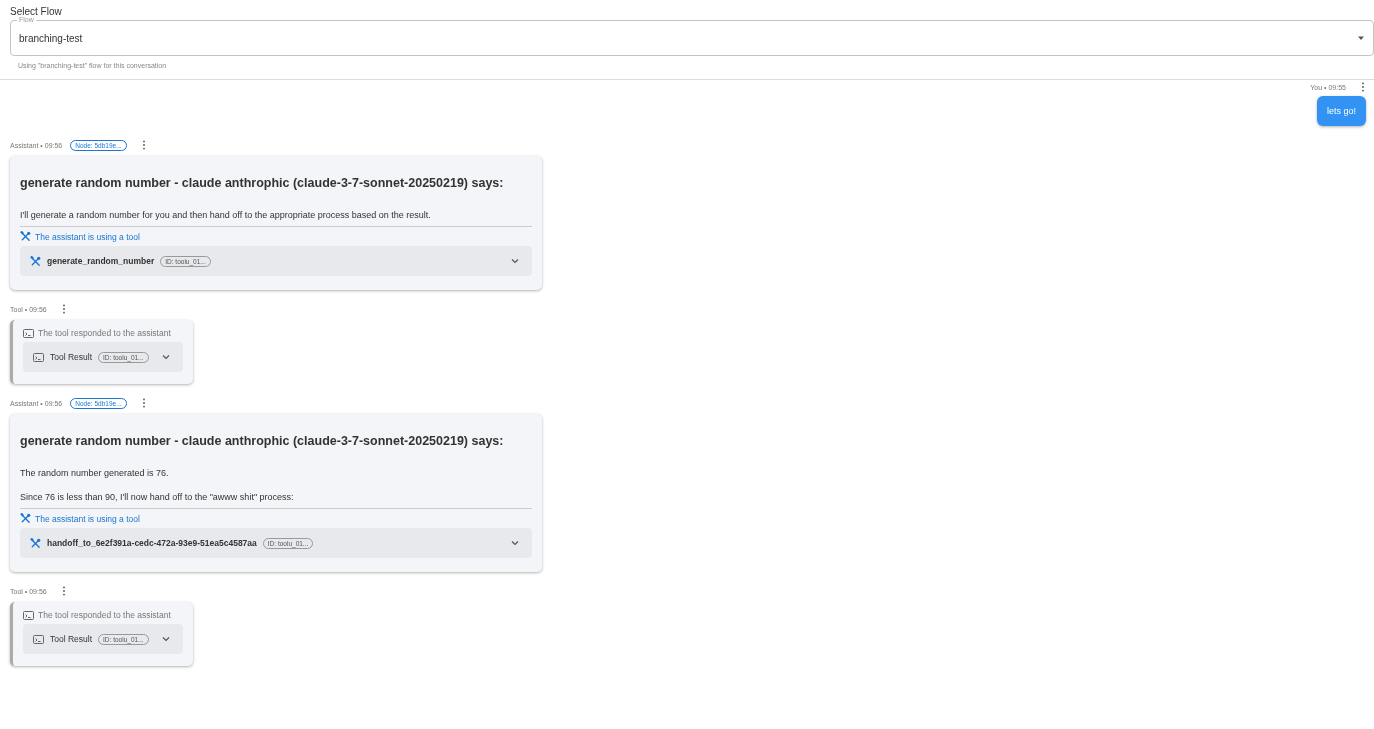 The image size is (1374, 729). What do you see at coordinates (36, 11) in the screenshot?
I see `section-title: Select Flow` at bounding box center [36, 11].